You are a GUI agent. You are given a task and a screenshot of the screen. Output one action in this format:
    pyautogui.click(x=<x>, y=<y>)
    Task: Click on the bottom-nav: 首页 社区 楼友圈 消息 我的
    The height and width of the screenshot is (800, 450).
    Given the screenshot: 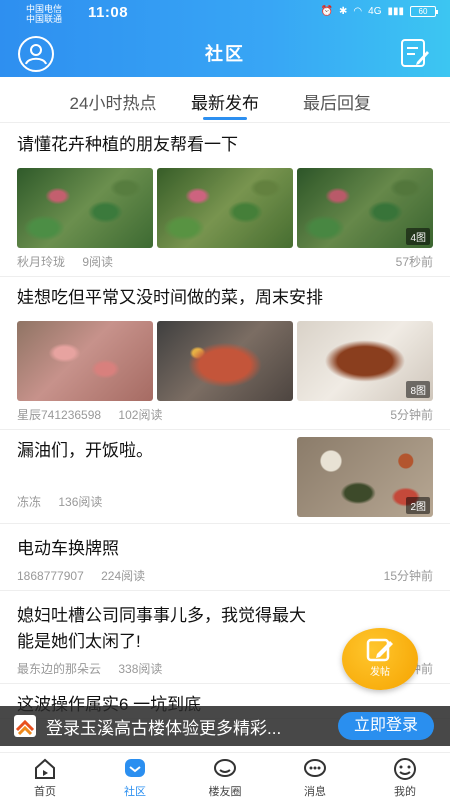 What is the action you would take?
    pyautogui.click(x=225, y=776)
    